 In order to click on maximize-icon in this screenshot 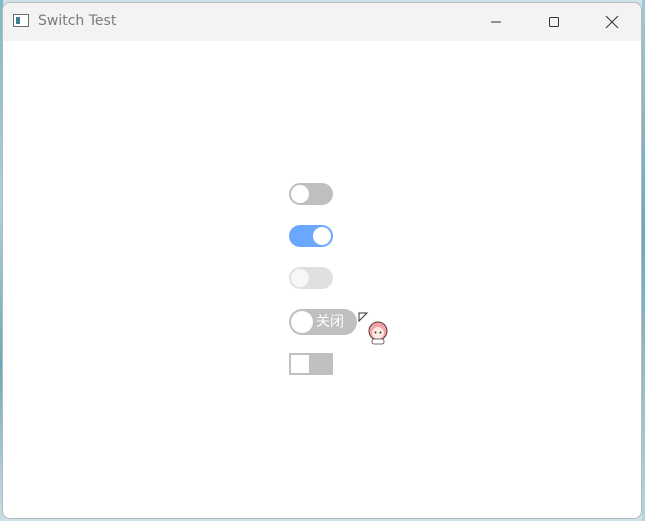, I will do `click(554, 22)`.